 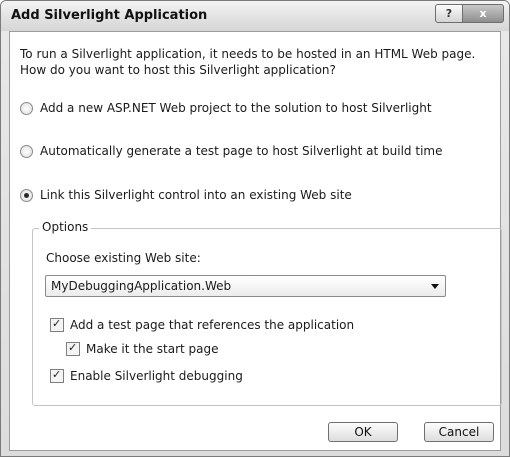 I want to click on close-icon: x, so click(x=483, y=13).